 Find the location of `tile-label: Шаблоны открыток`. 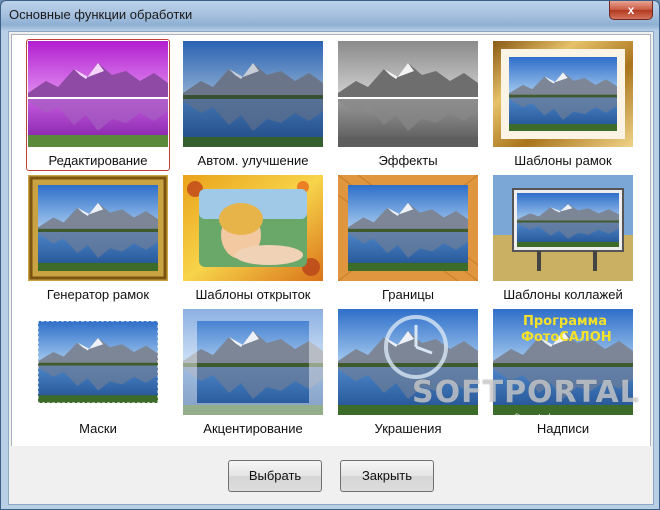

tile-label: Шаблоны открыток is located at coordinates (253, 294).